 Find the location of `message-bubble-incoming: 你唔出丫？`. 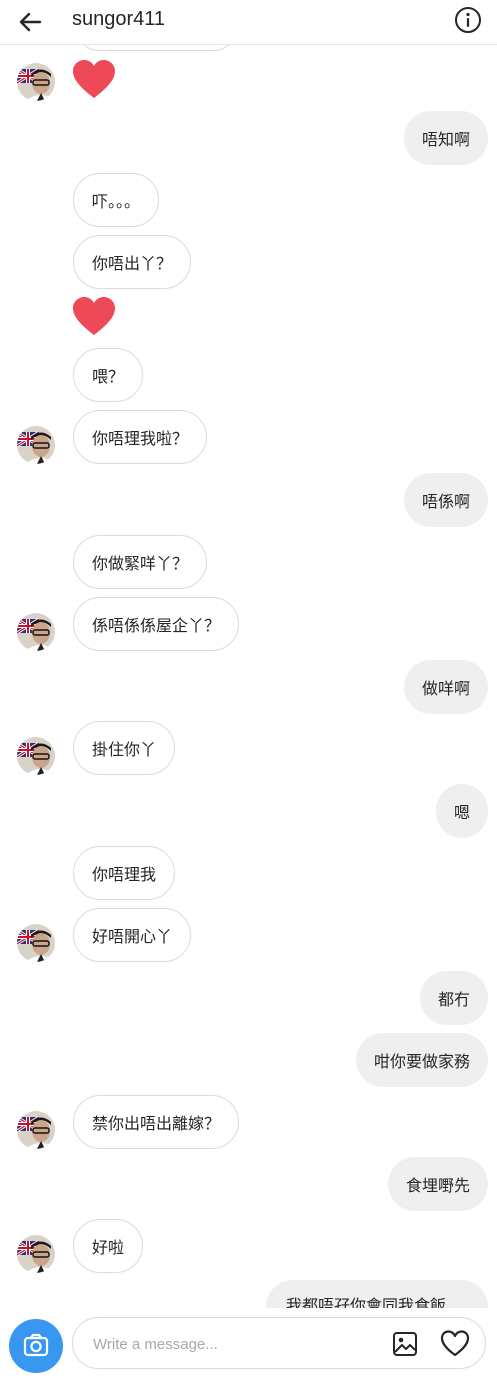

message-bubble-incoming: 你唔出丫？ is located at coordinates (132, 262).